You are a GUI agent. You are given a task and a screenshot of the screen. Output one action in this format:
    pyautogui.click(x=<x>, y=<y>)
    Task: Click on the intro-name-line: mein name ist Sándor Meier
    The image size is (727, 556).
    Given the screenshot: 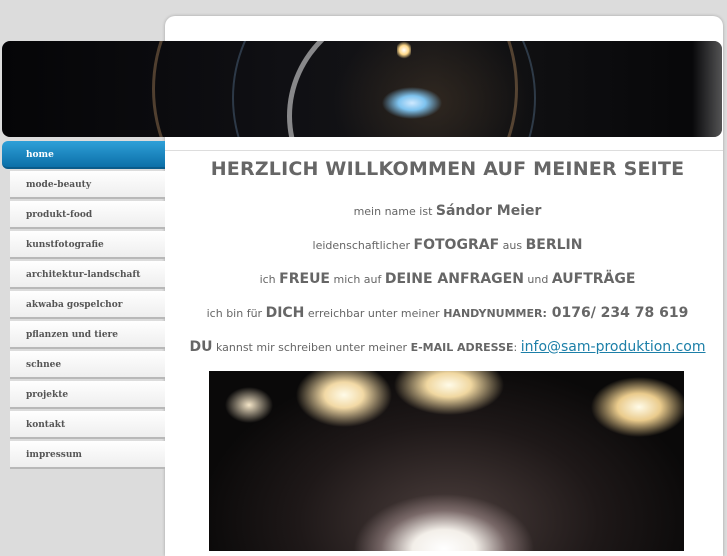 What is the action you would take?
    pyautogui.click(x=447, y=211)
    